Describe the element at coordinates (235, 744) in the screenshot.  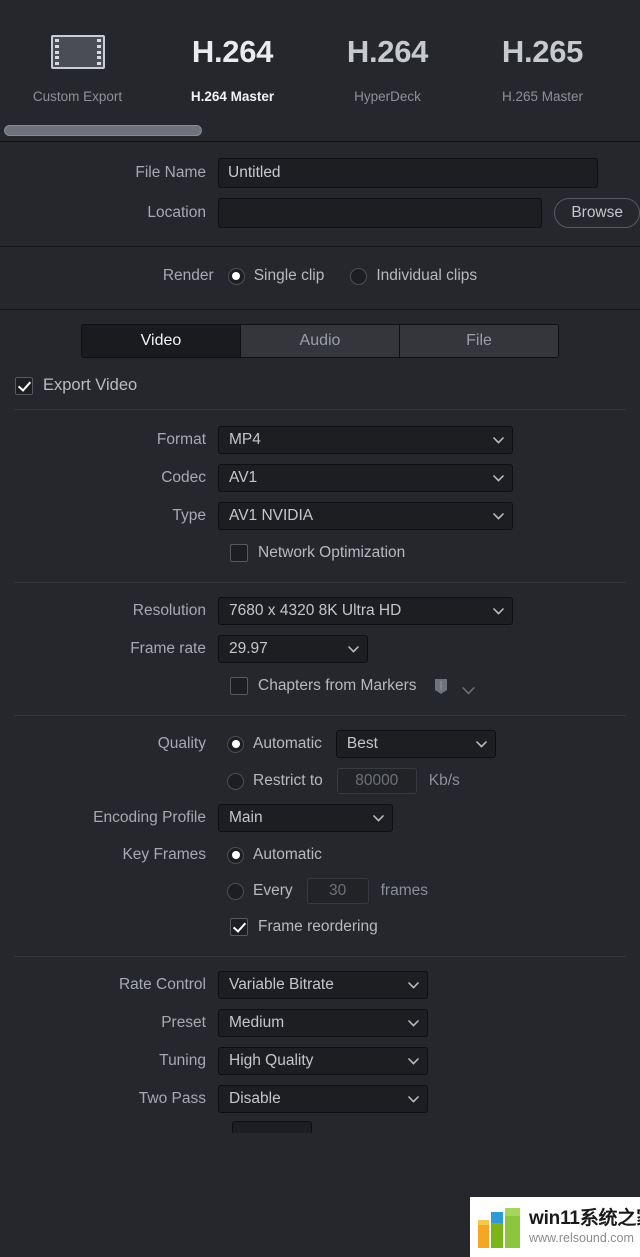
I see `radio-quality-automatic` at that location.